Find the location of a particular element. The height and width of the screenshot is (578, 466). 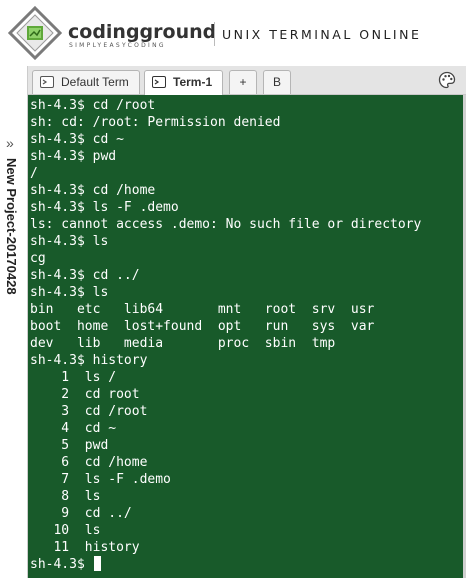

terminal-line: 10 ls is located at coordinates (65, 530).